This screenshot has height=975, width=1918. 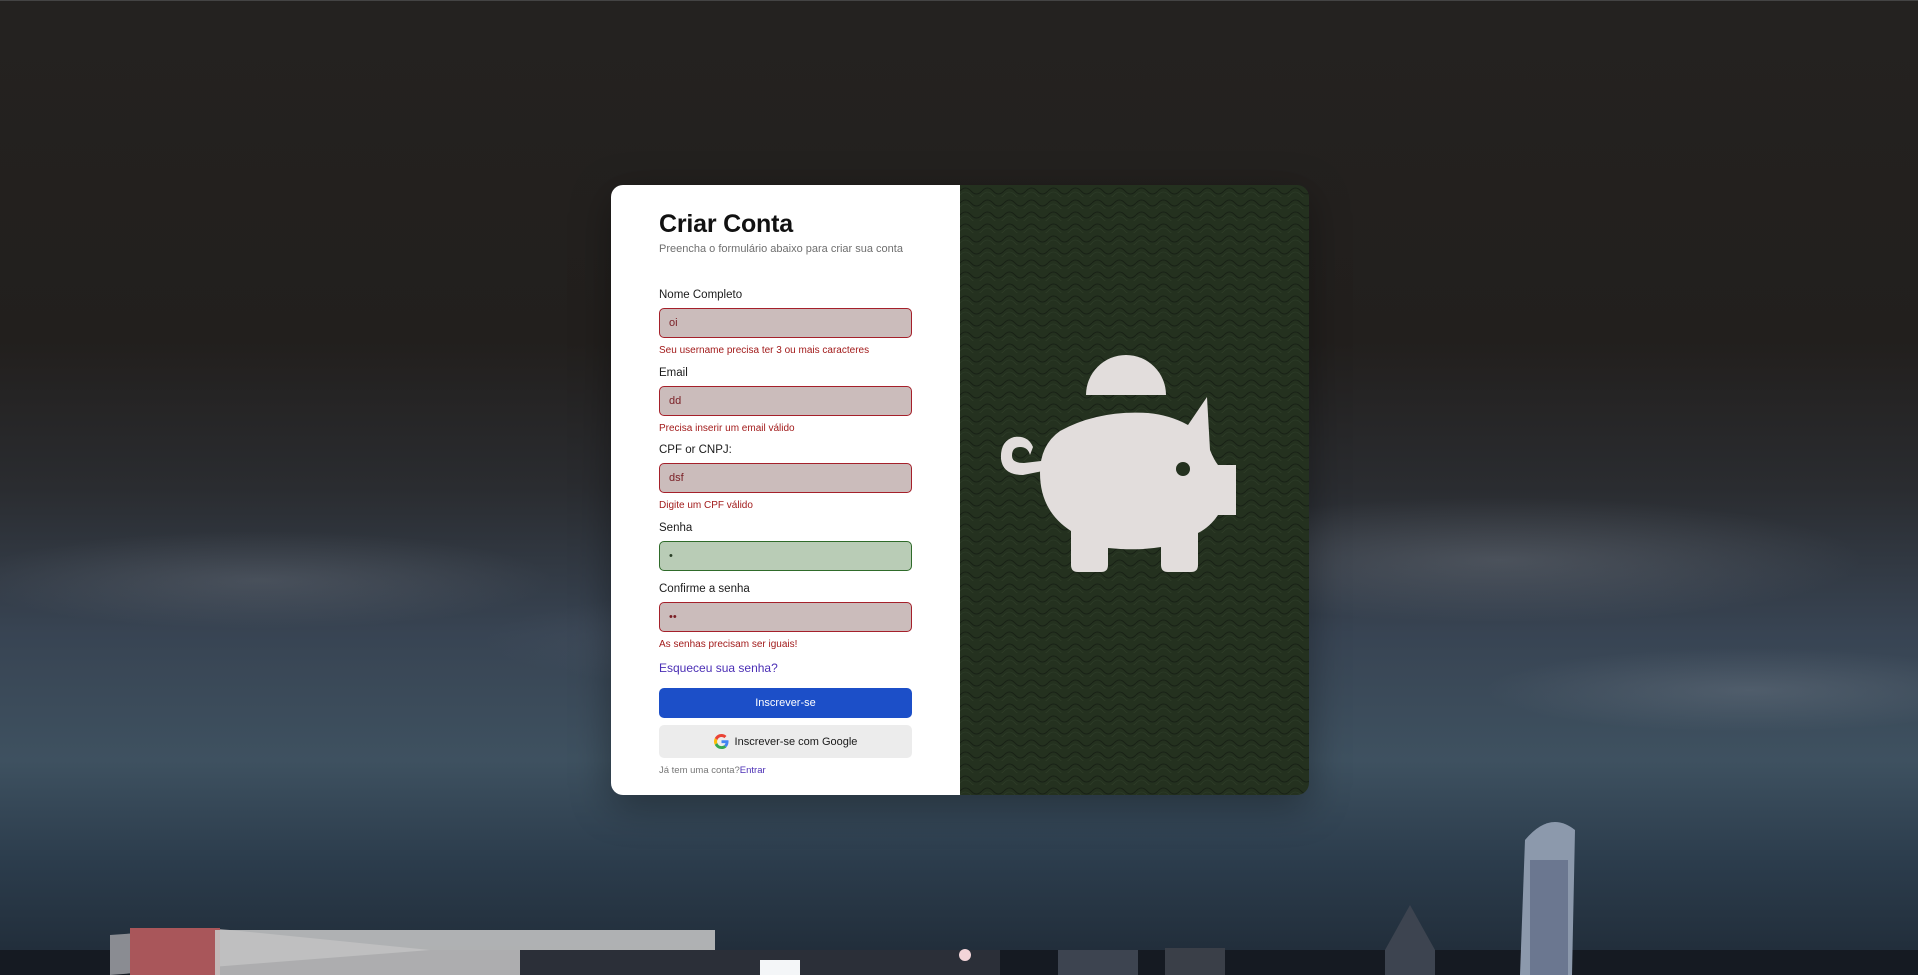 I want to click on document-input, so click(x=785, y=478).